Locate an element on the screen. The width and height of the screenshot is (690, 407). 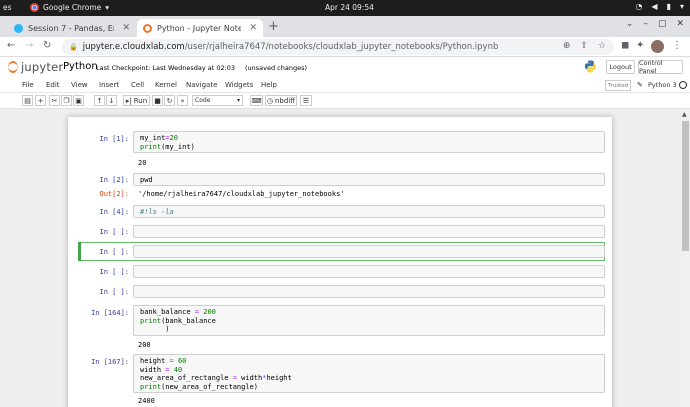
cell-type-select: Code ▾ is located at coordinates (217, 100).